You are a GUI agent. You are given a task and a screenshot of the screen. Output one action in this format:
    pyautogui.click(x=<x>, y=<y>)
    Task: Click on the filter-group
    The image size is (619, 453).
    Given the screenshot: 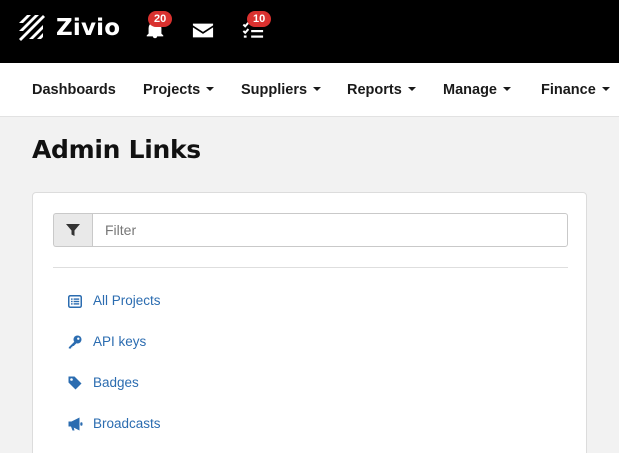 What is the action you would take?
    pyautogui.click(x=310, y=230)
    